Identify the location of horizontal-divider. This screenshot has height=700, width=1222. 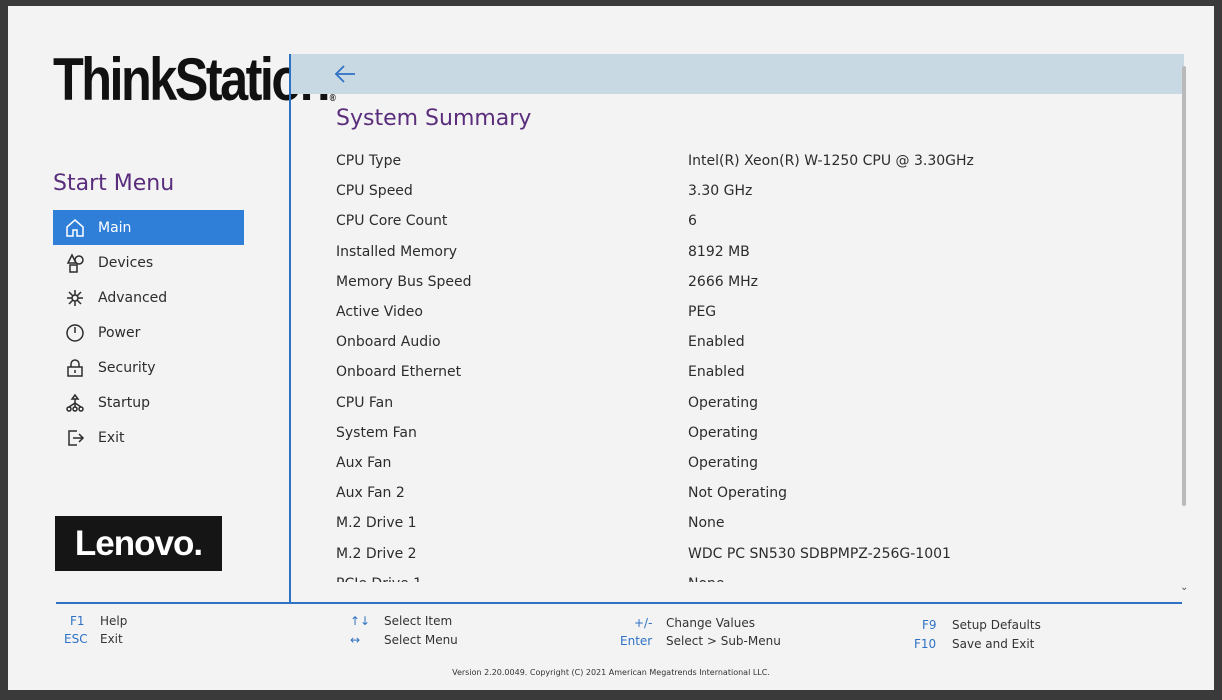
(619, 603).